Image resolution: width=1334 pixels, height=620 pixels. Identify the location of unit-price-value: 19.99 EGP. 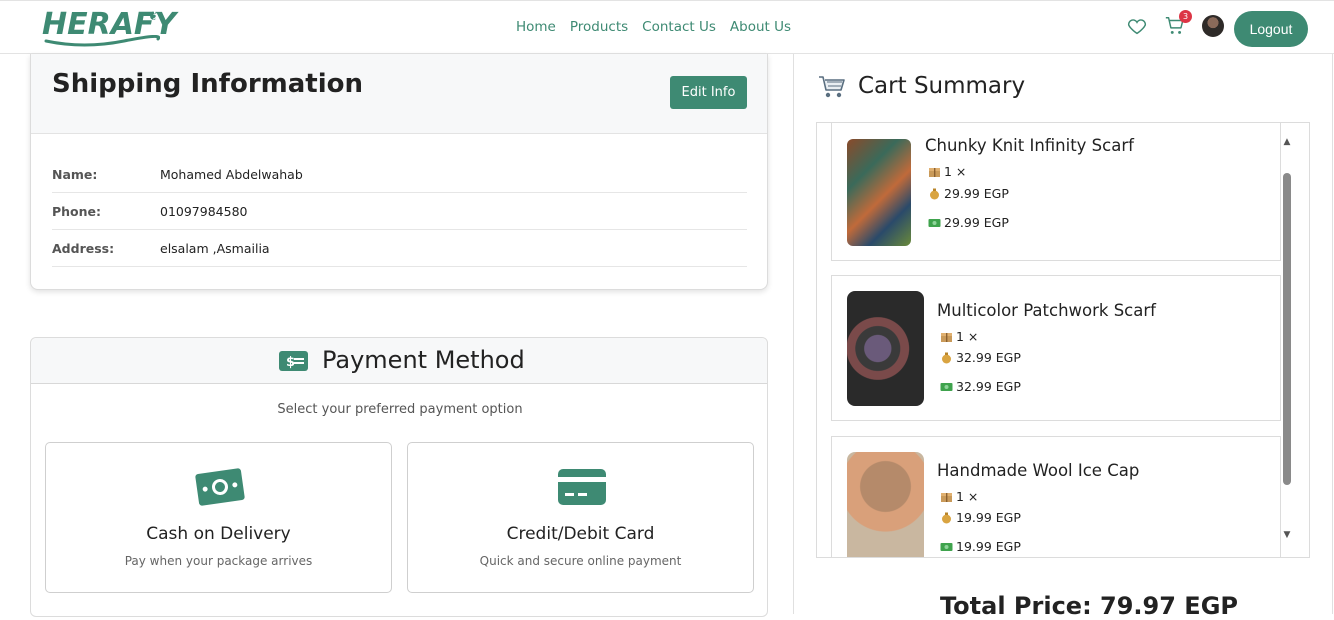
(988, 517).